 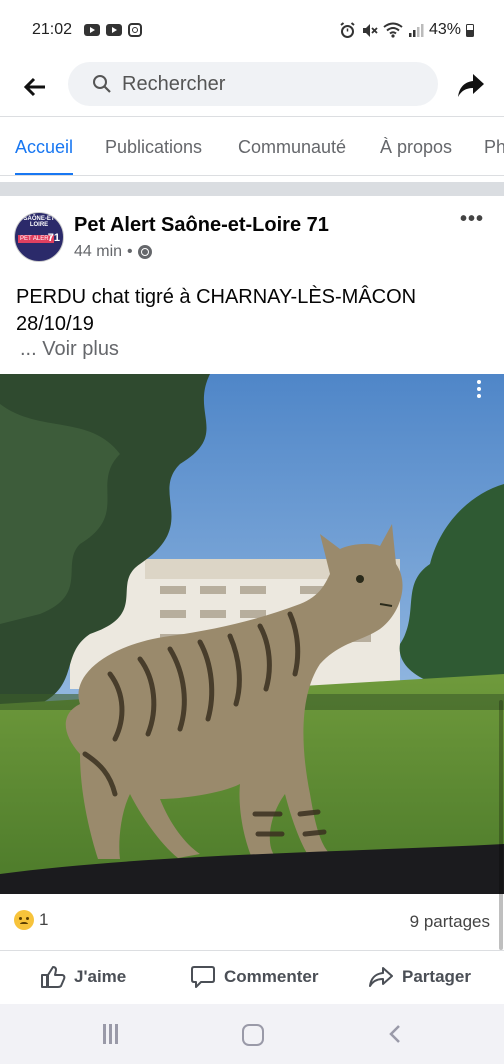 I want to click on tab-communaute: Communauté, so click(x=292, y=146).